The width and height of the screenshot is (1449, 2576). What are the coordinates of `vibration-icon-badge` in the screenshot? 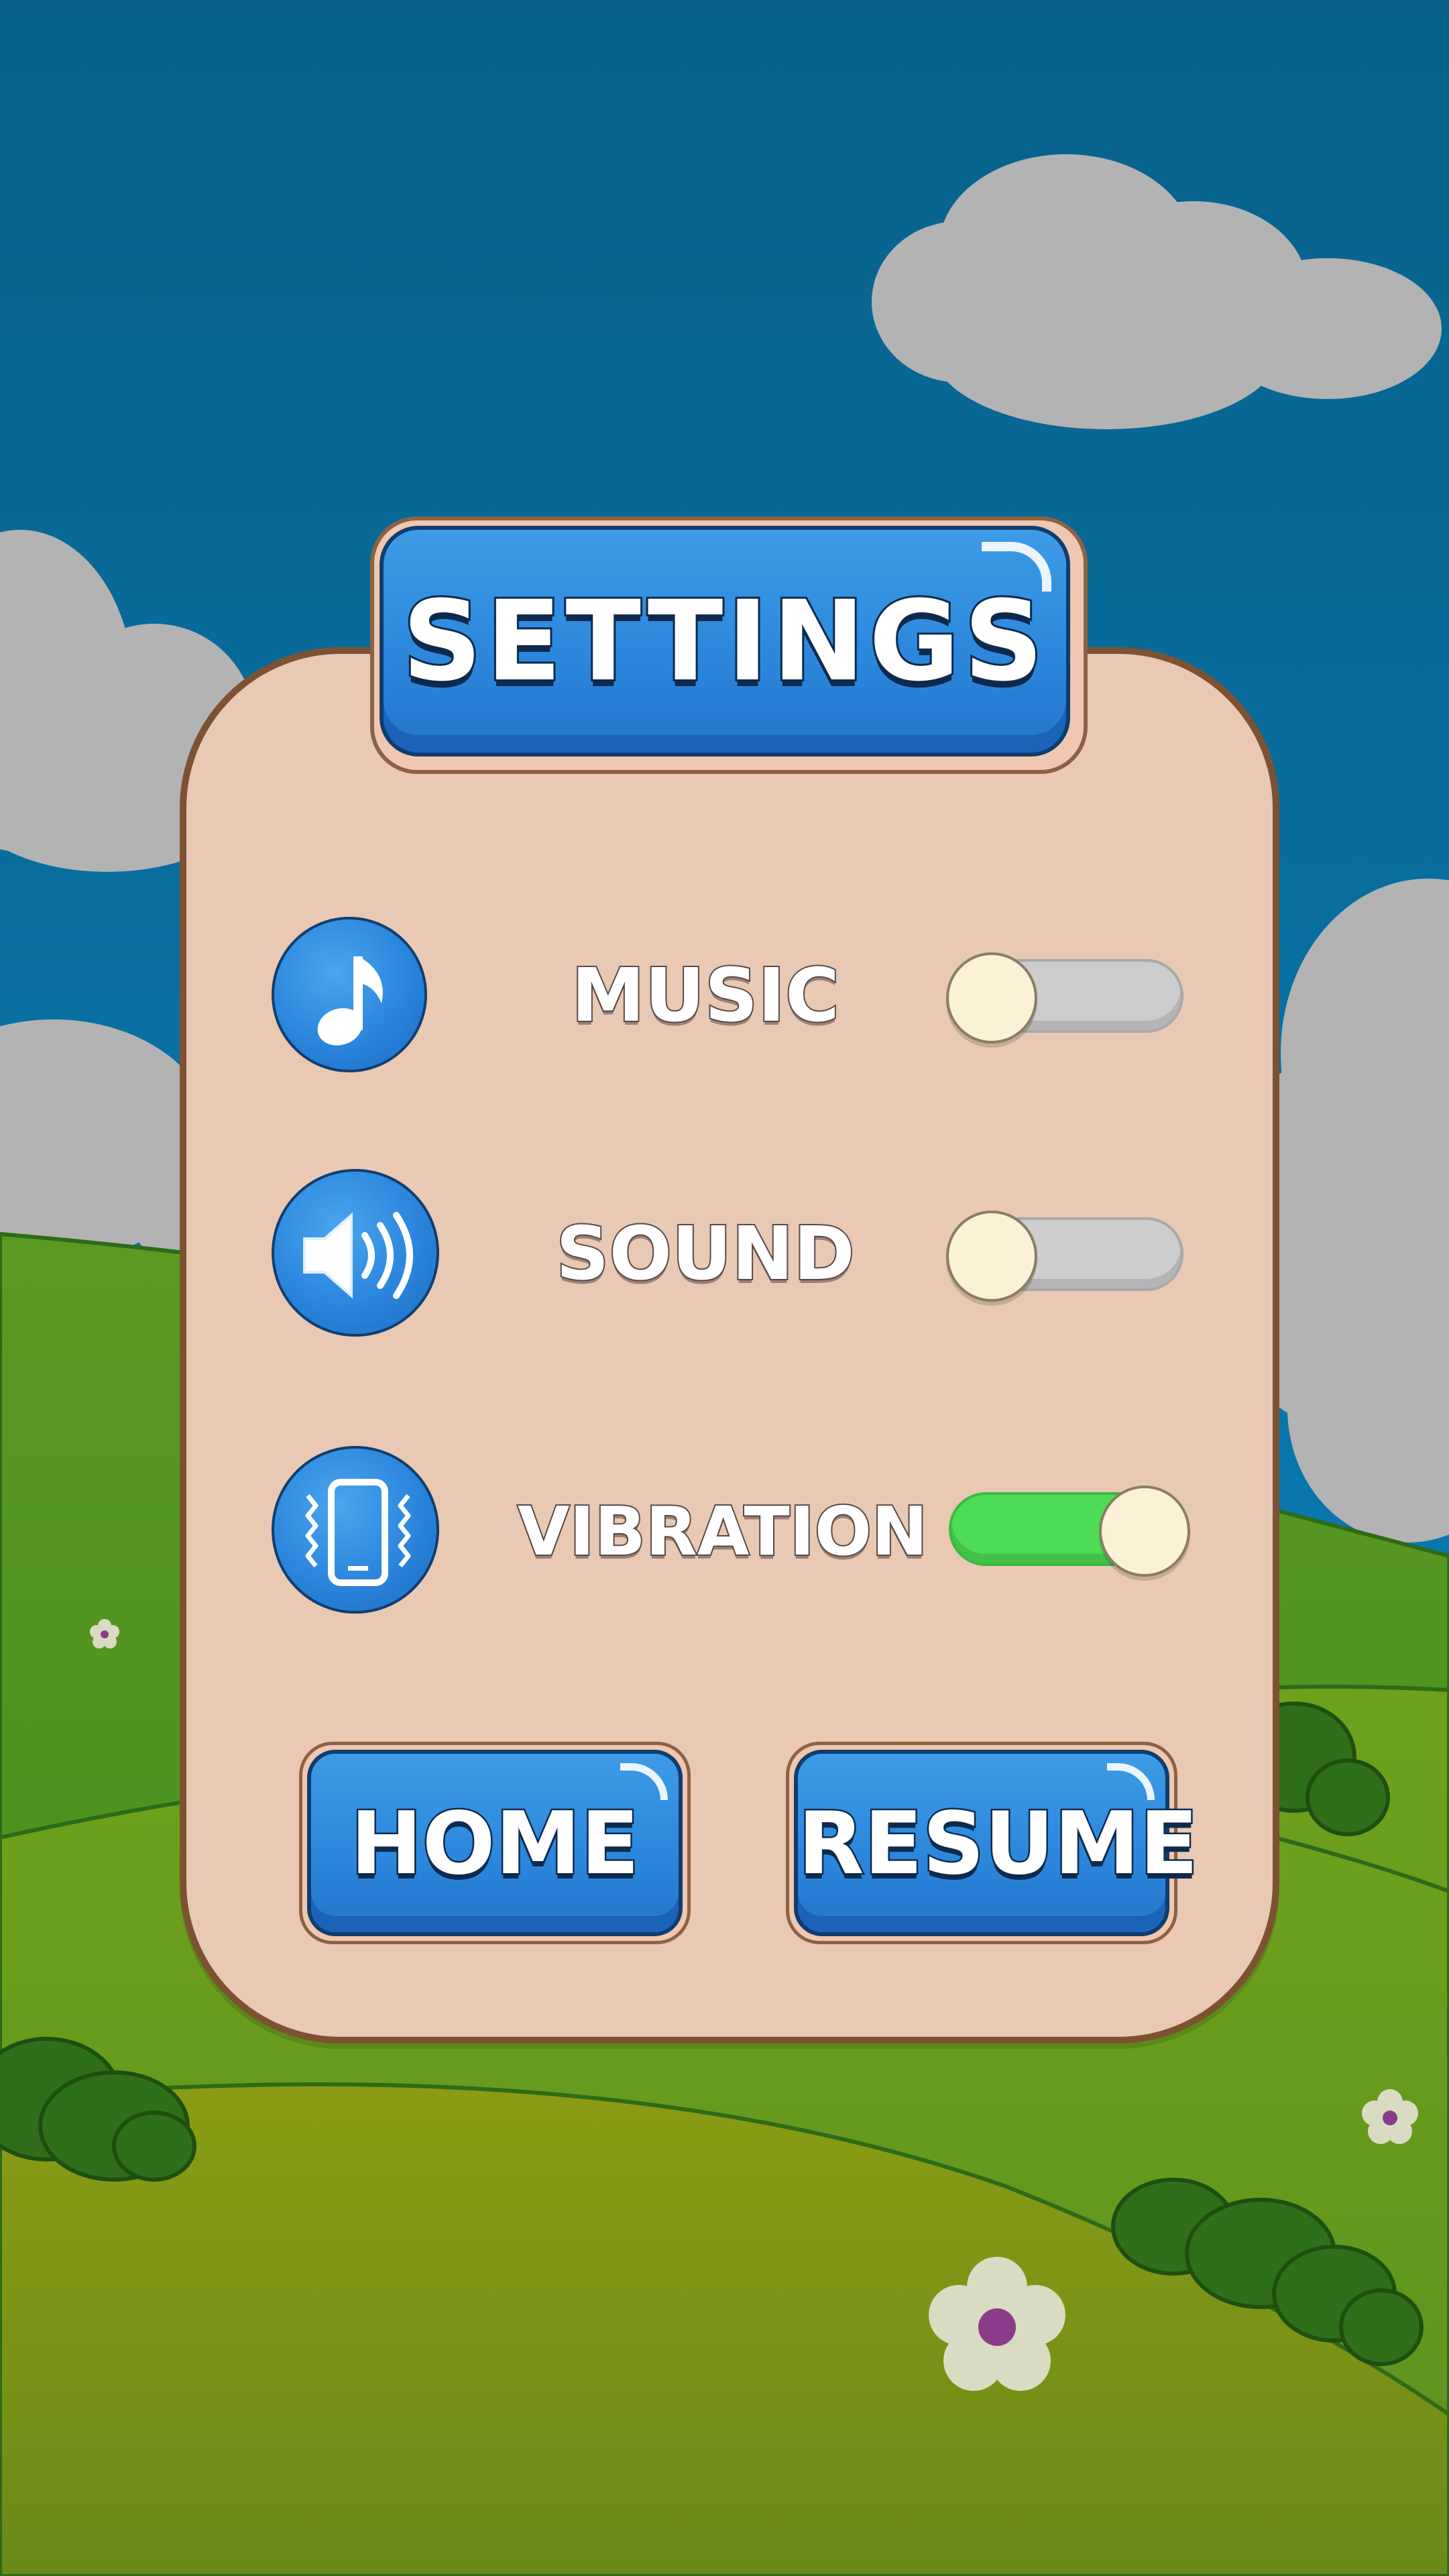 It's located at (356, 1530).